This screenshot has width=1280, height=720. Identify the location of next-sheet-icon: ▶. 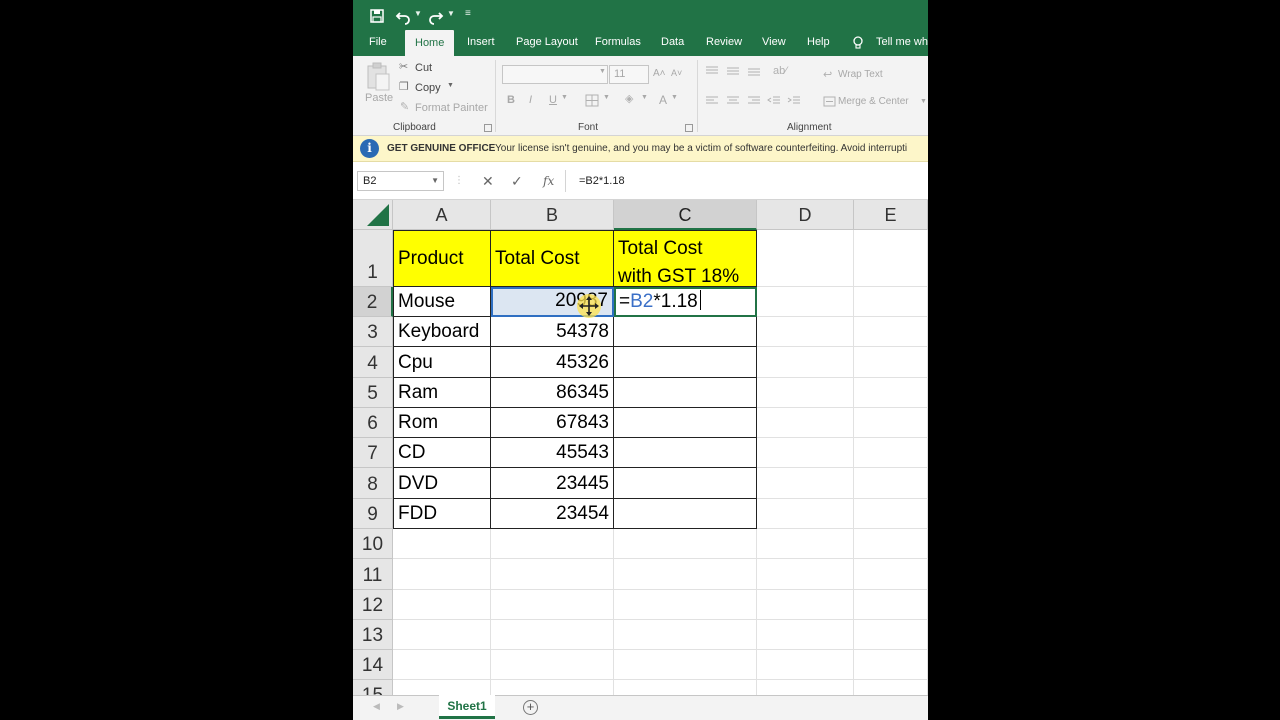
(400, 706).